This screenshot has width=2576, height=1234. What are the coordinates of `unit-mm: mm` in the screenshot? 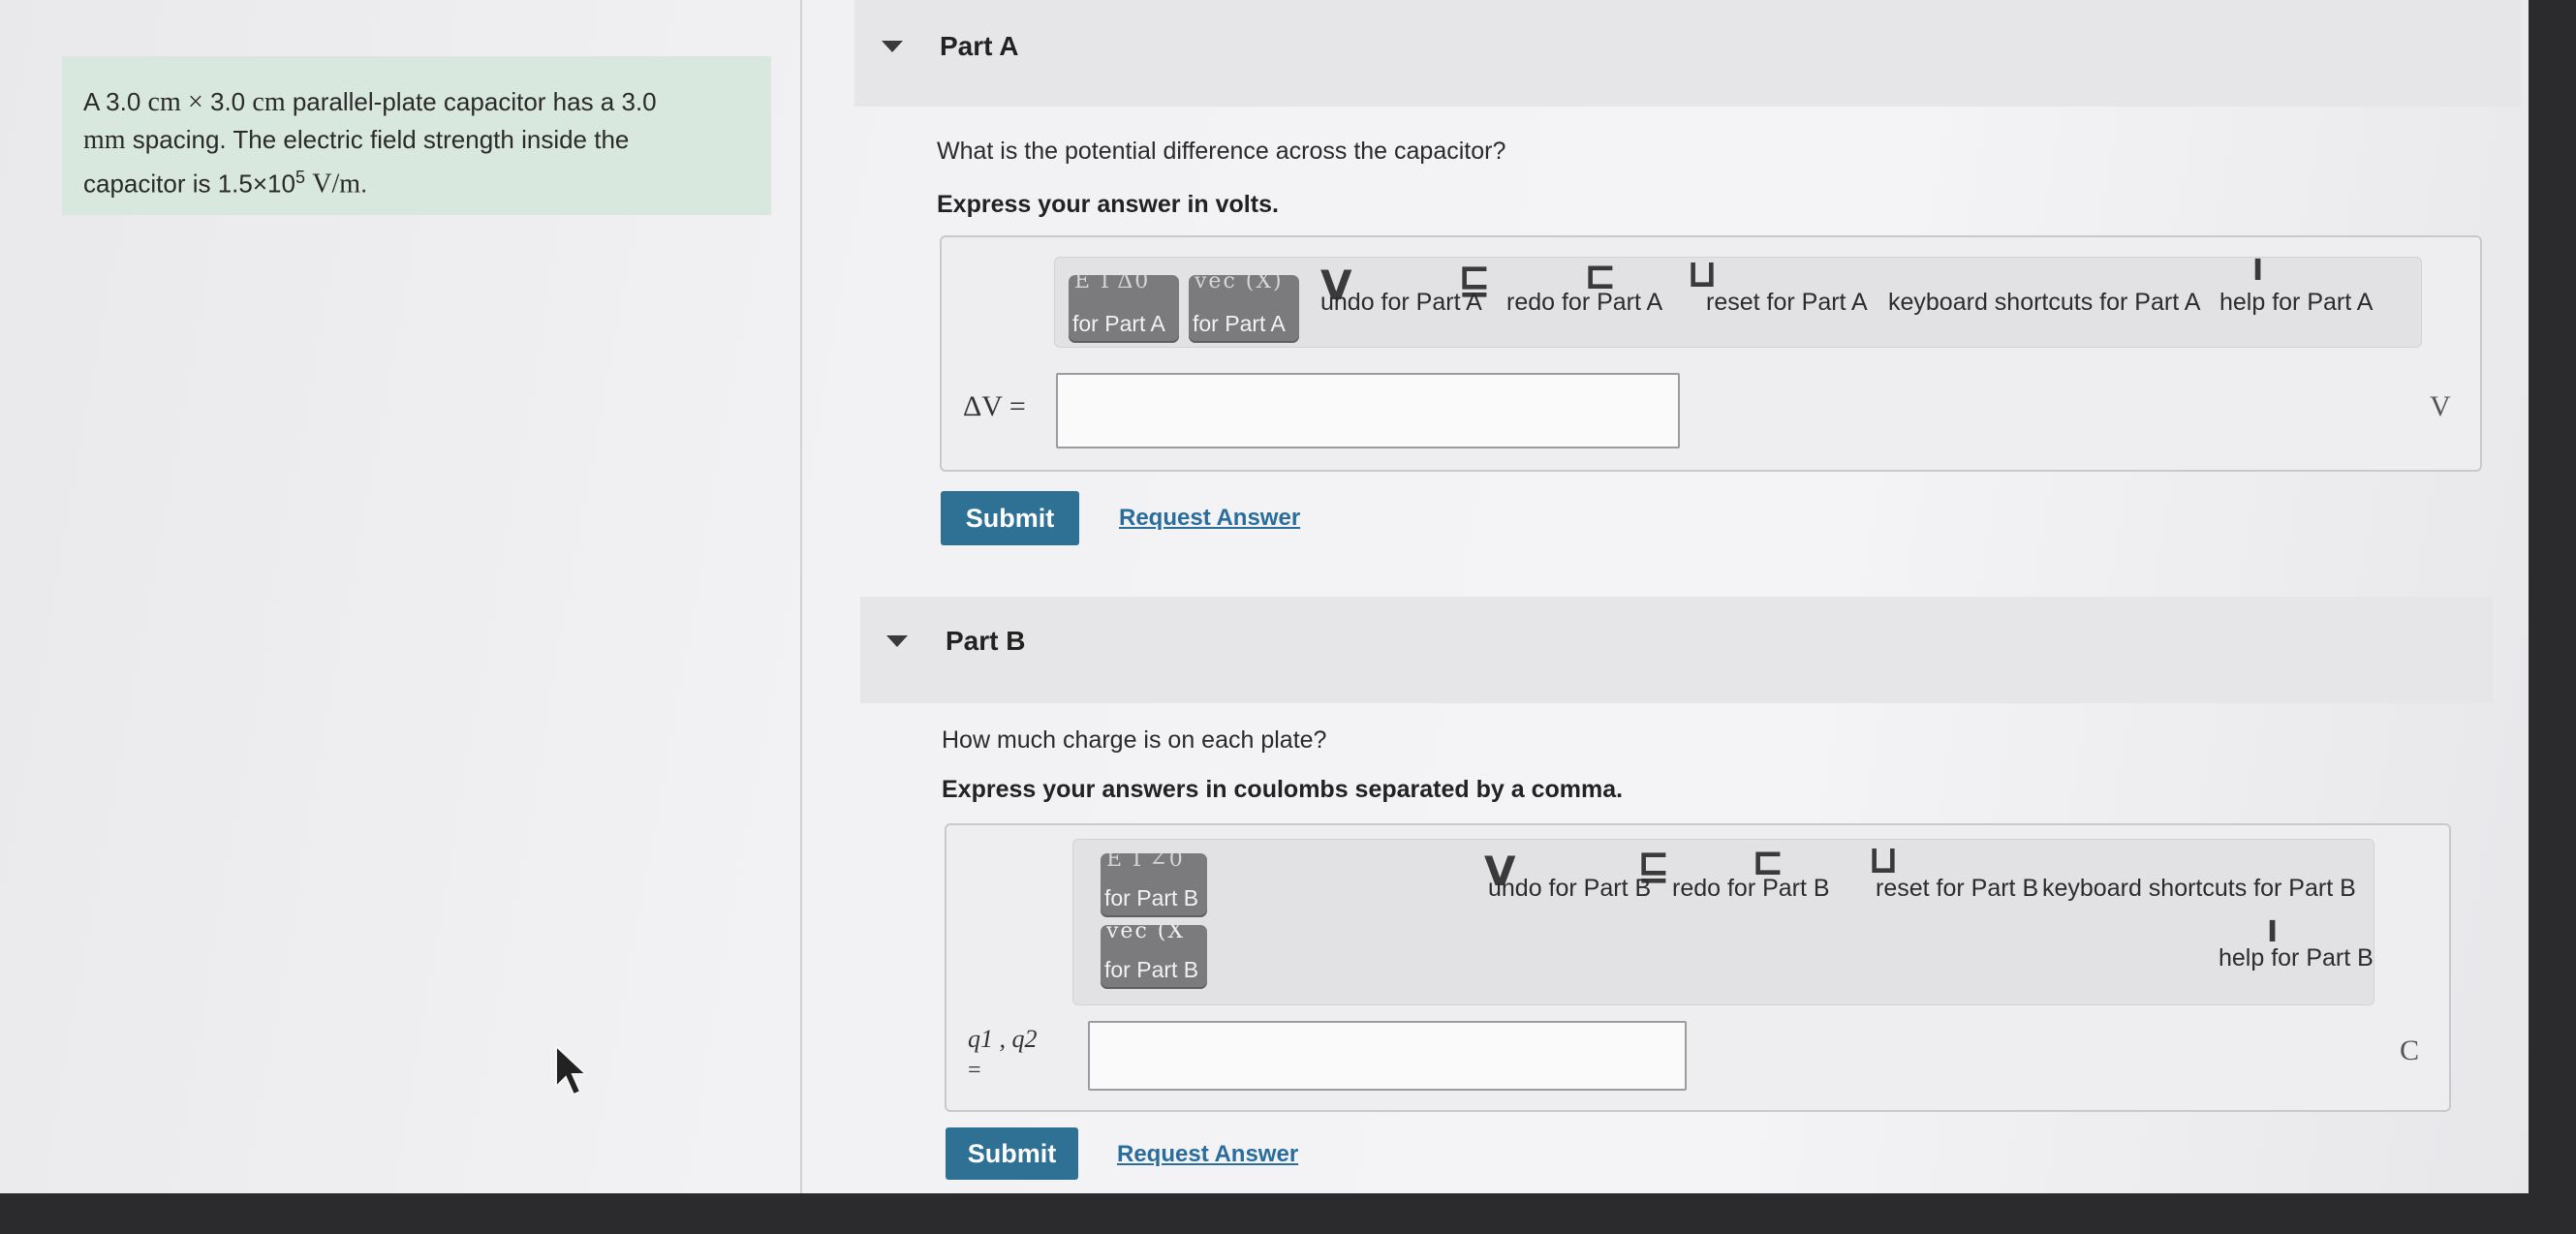 It's located at (104, 140).